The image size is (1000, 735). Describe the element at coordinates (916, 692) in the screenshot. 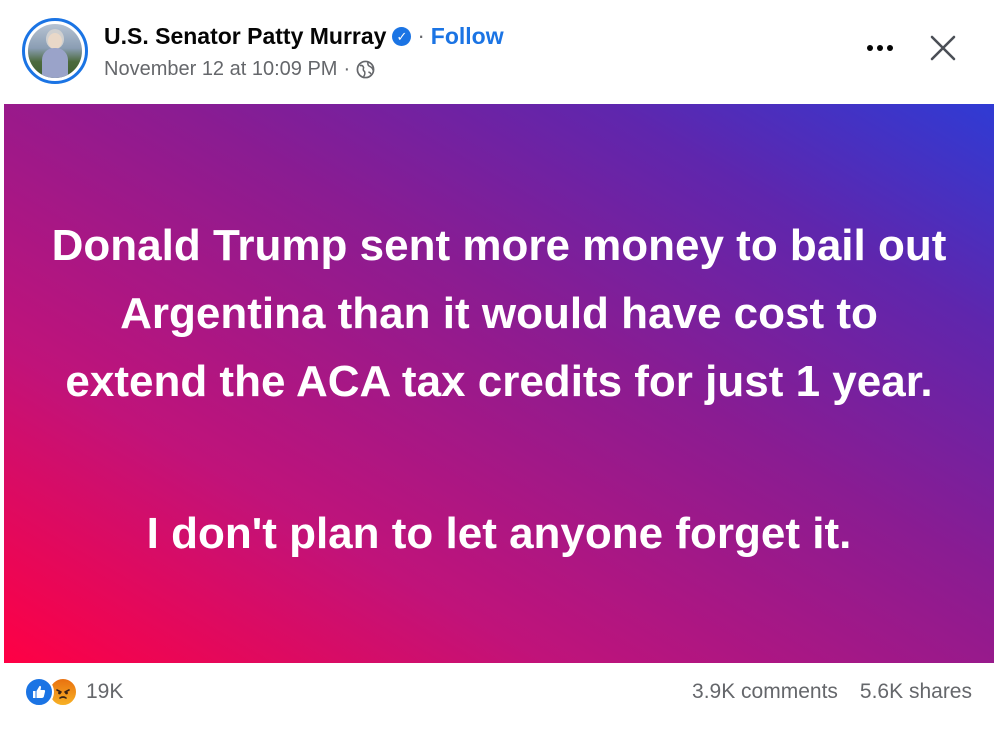

I see `shares-count-link: 5.6K shares` at that location.